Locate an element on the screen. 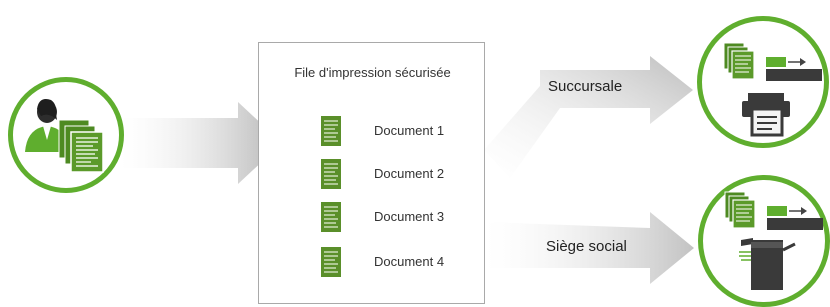  queue-document-1: Document 1 is located at coordinates (396, 131).